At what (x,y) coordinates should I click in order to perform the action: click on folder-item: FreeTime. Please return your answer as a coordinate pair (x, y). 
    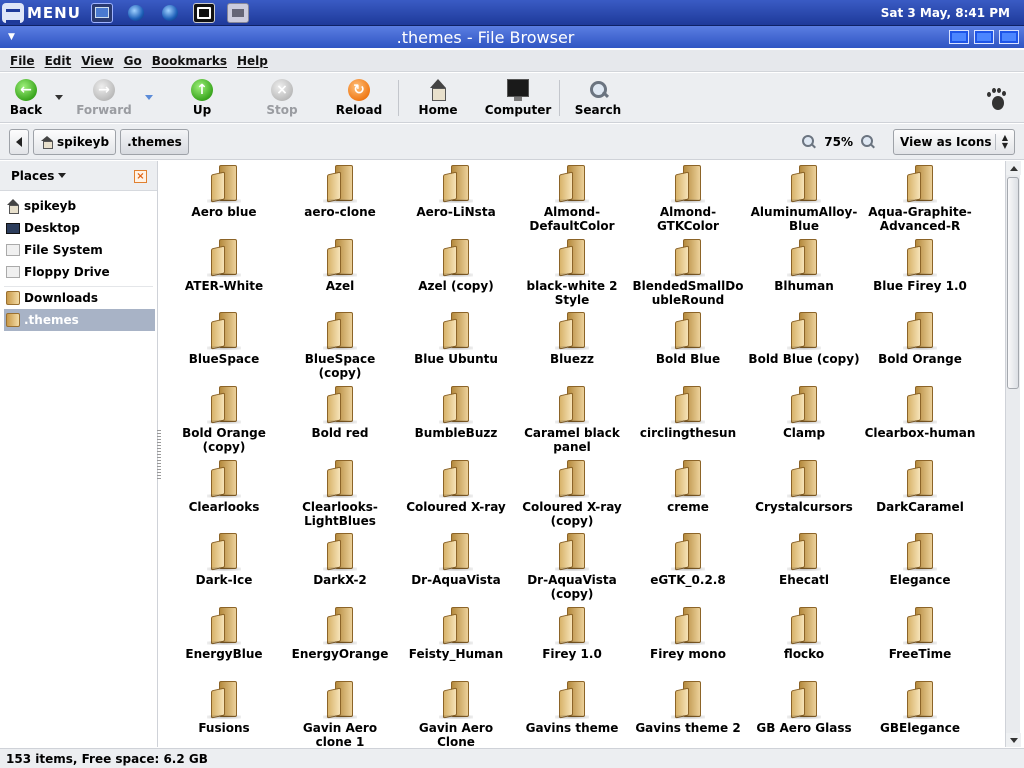
    Looking at the image, I should click on (920, 644).